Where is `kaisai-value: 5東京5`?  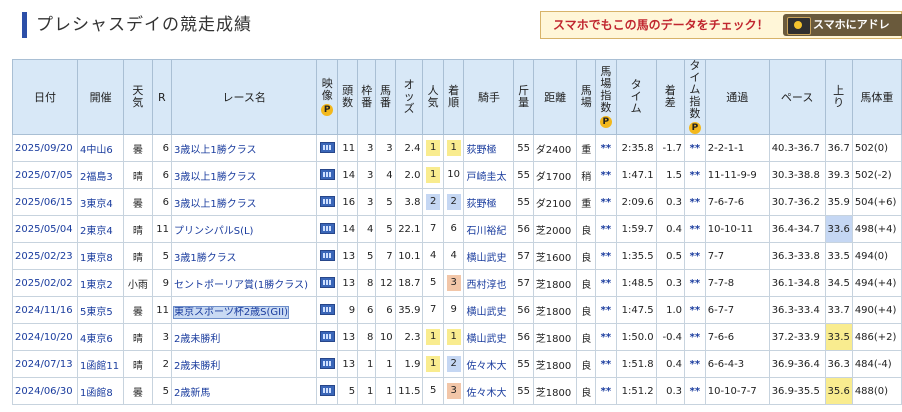
kaisai-value: 5東京5 is located at coordinates (96, 312).